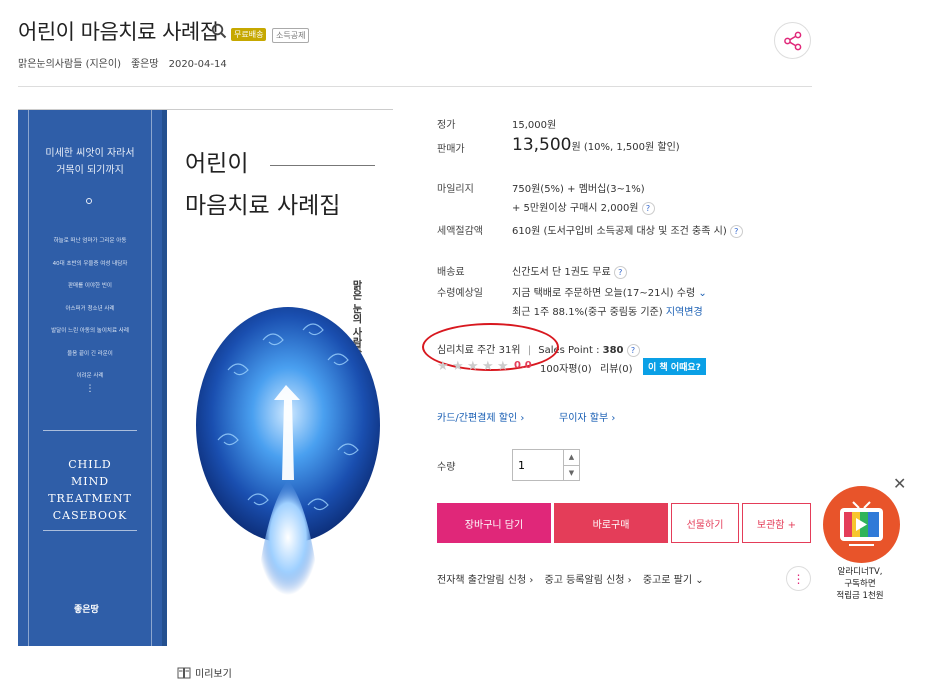 The height and width of the screenshot is (695, 938). Describe the element at coordinates (485, 580) in the screenshot. I see `ebook-alert-link: 전자책 출간알림 신청 ›` at that location.